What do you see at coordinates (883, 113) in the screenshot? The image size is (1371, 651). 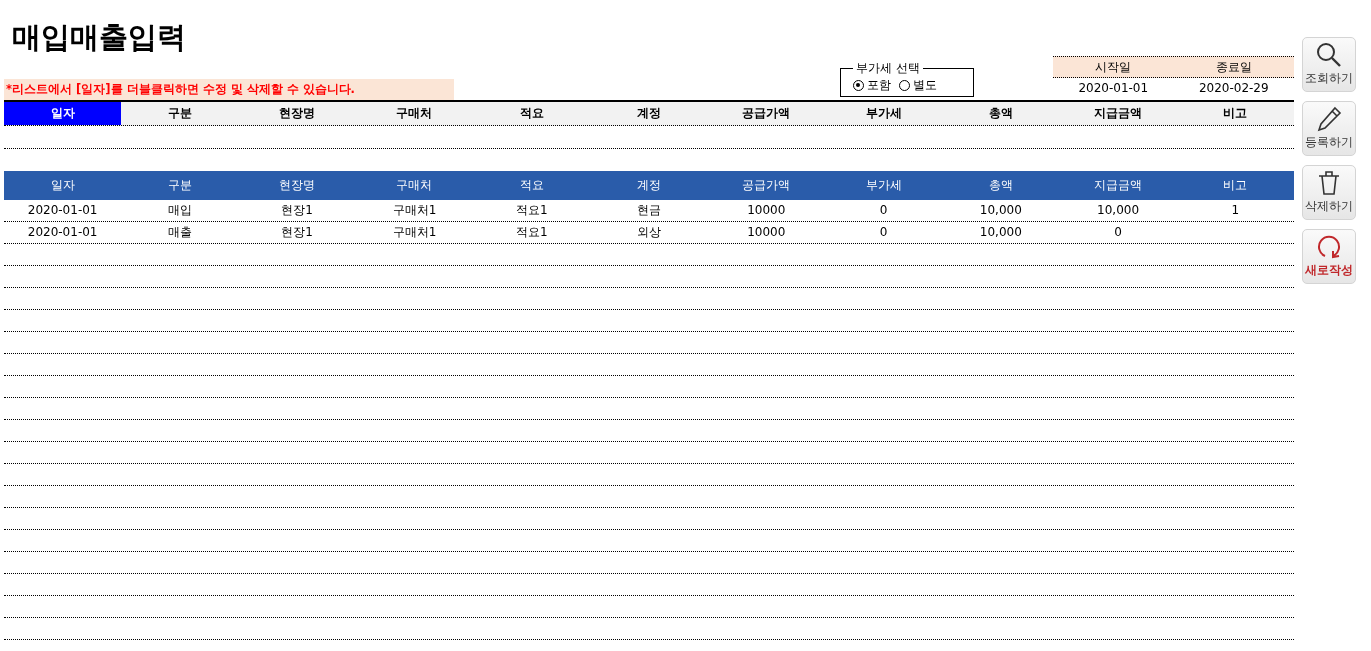 I see `filter-header-cell: 부가세` at bounding box center [883, 113].